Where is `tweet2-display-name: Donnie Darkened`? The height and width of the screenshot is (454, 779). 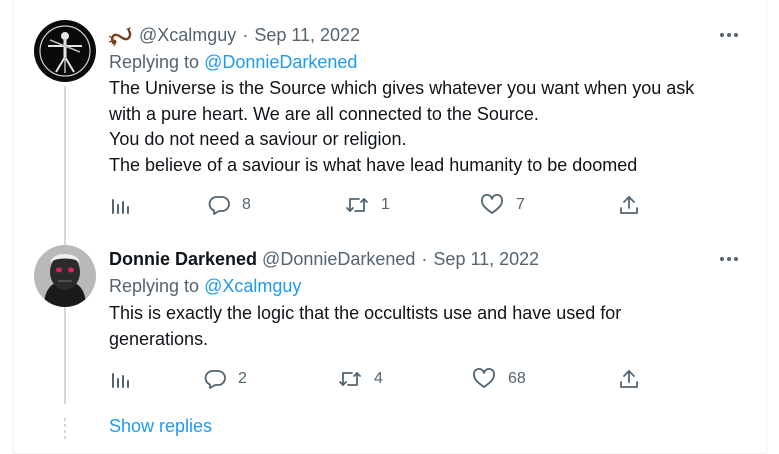 tweet2-display-name: Donnie Darkened is located at coordinates (183, 259).